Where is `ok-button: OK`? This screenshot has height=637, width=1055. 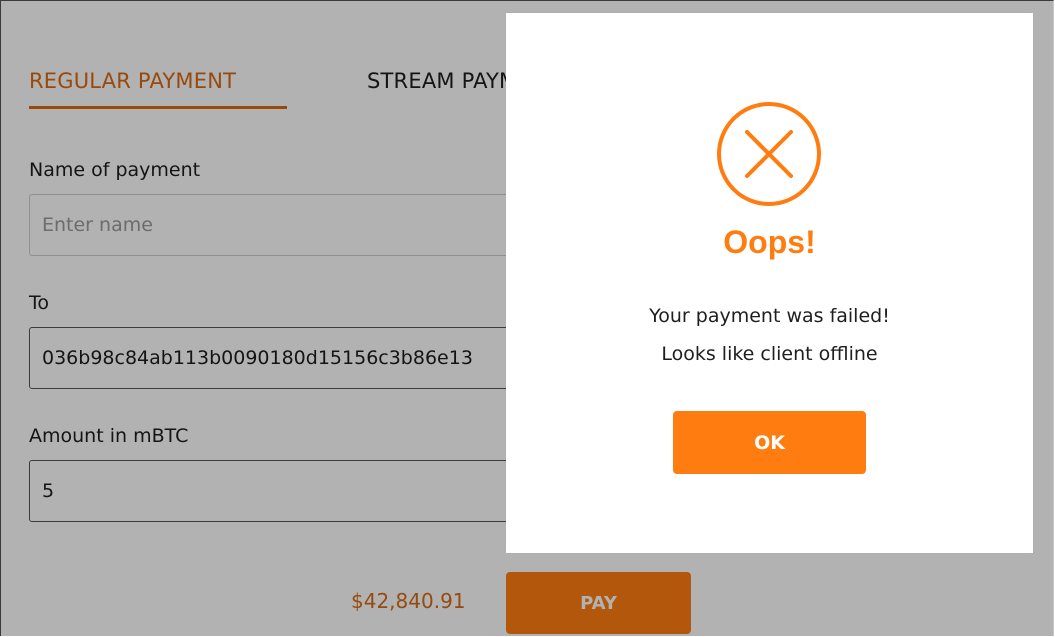 ok-button: OK is located at coordinates (769, 442).